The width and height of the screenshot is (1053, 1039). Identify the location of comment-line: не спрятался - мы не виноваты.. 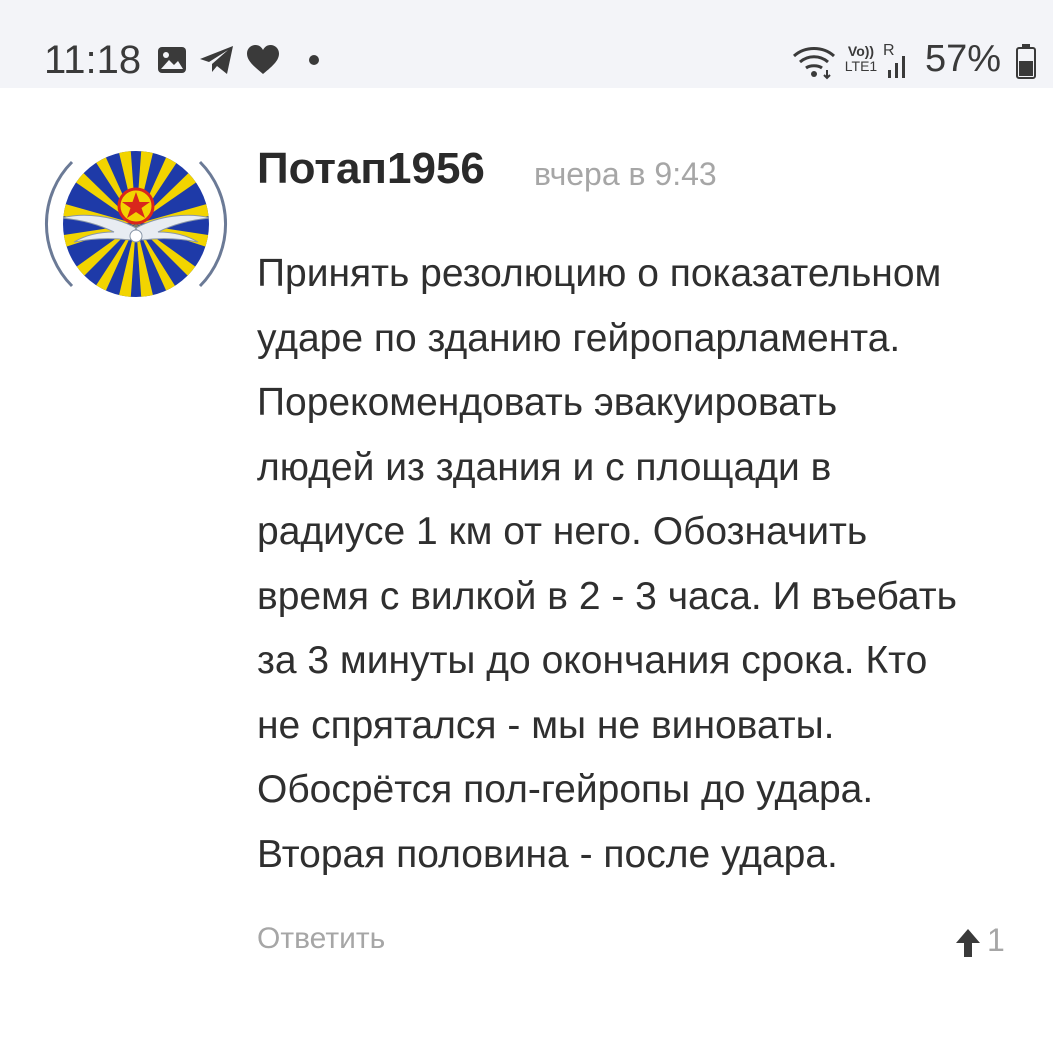
(546, 725).